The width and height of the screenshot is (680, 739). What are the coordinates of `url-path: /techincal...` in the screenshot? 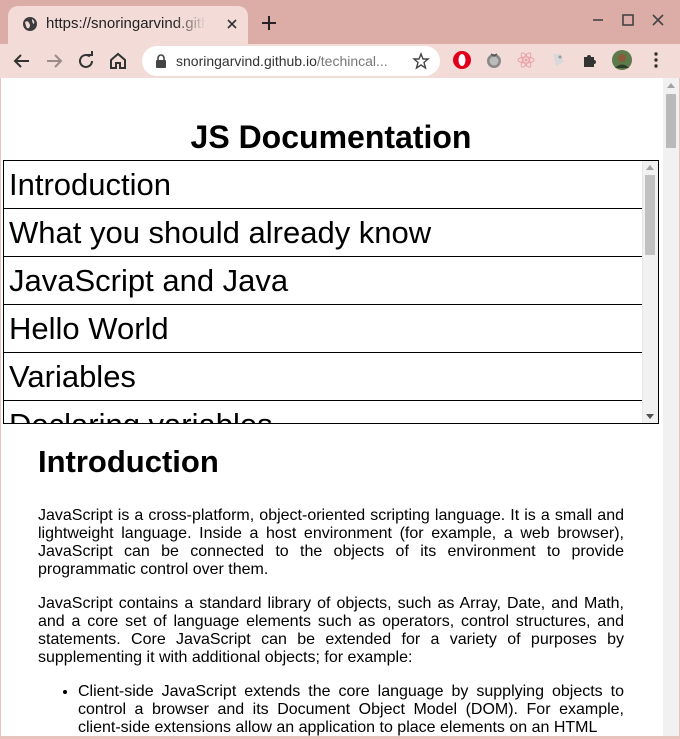 It's located at (352, 61).